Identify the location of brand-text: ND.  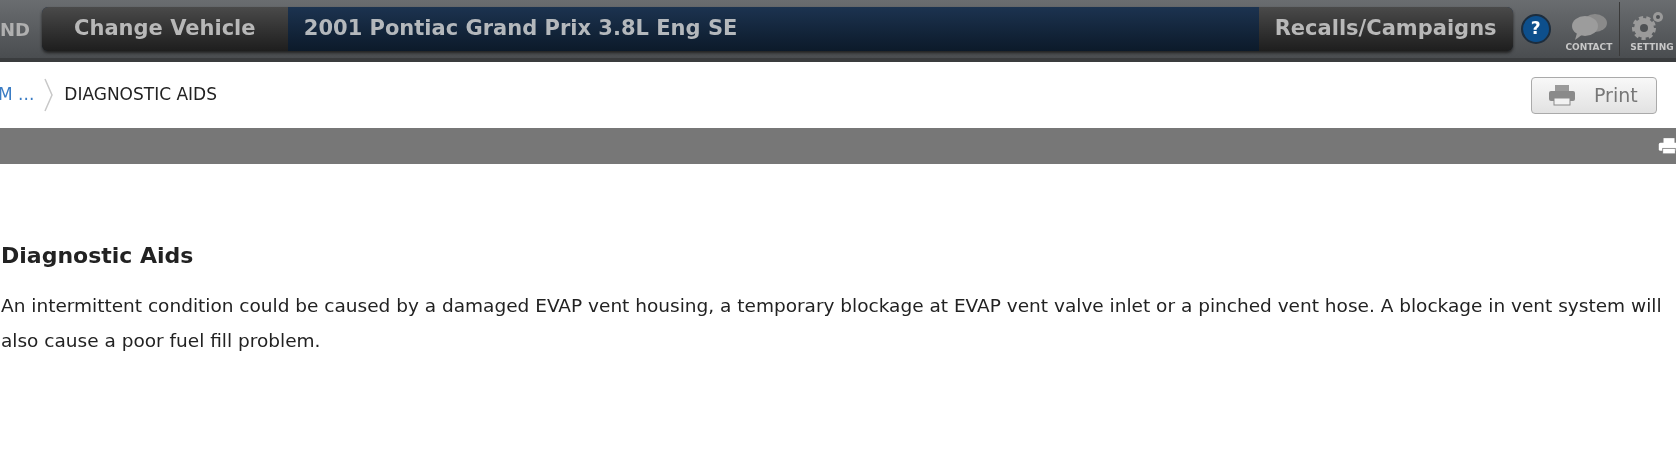
(15, 29).